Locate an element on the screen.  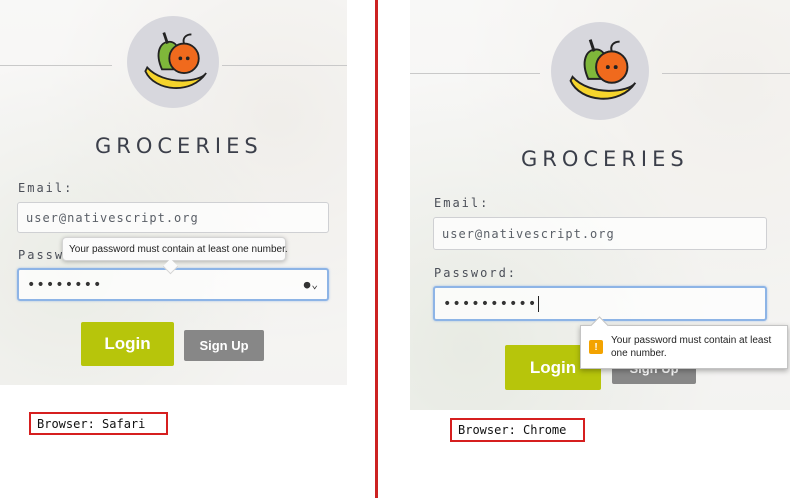
text-caret is located at coordinates (539, 303).